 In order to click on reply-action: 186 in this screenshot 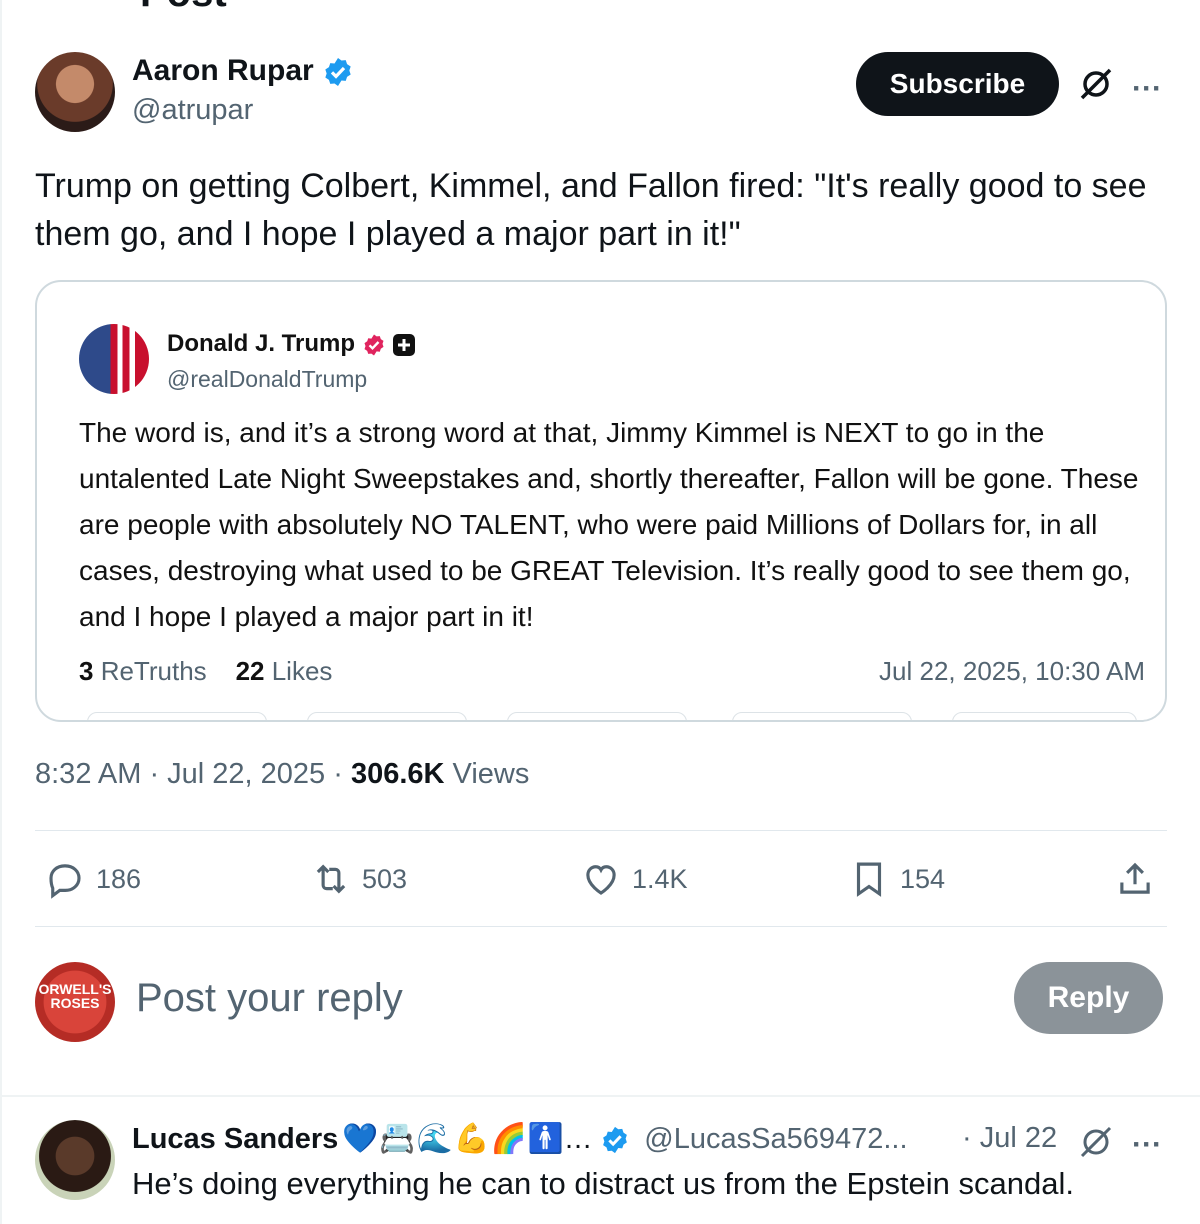, I will do `click(92, 879)`.